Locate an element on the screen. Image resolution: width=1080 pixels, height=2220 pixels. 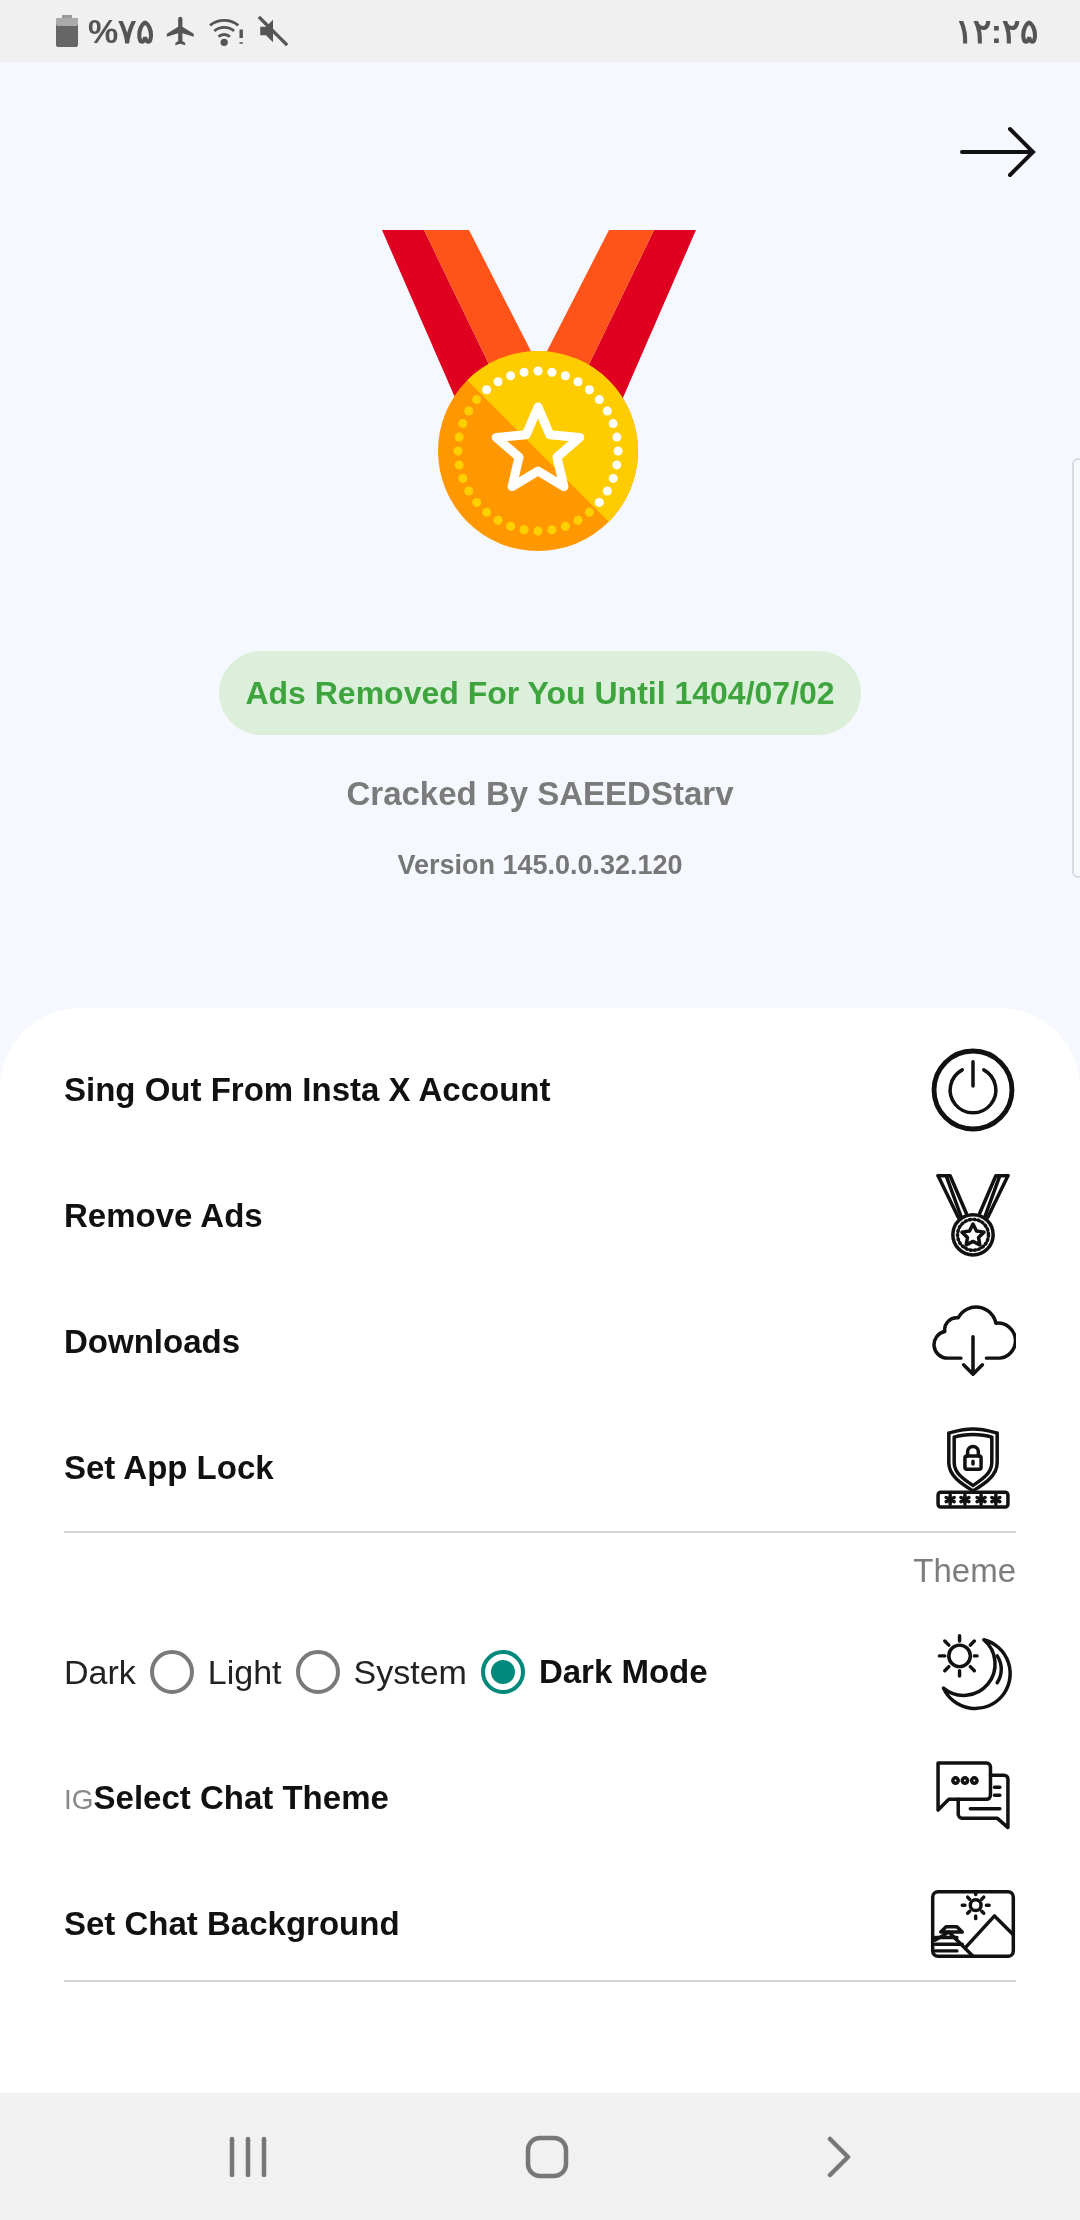
menu-item: IGSelect Chat Theme is located at coordinates (226, 1798).